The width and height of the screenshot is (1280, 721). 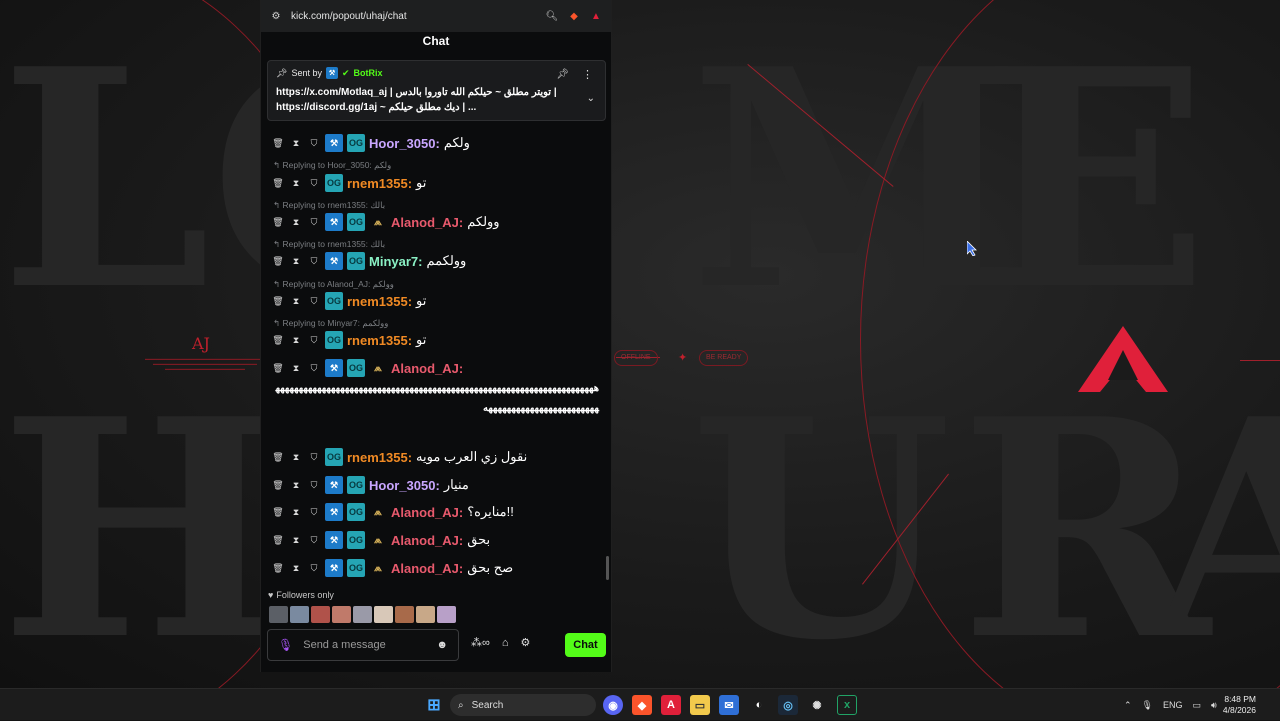 I want to click on chat-message: 🗑︎ ⧗ ⛉ ⚒ OG Hoor_3050: منيار, so click(x=436, y=485).